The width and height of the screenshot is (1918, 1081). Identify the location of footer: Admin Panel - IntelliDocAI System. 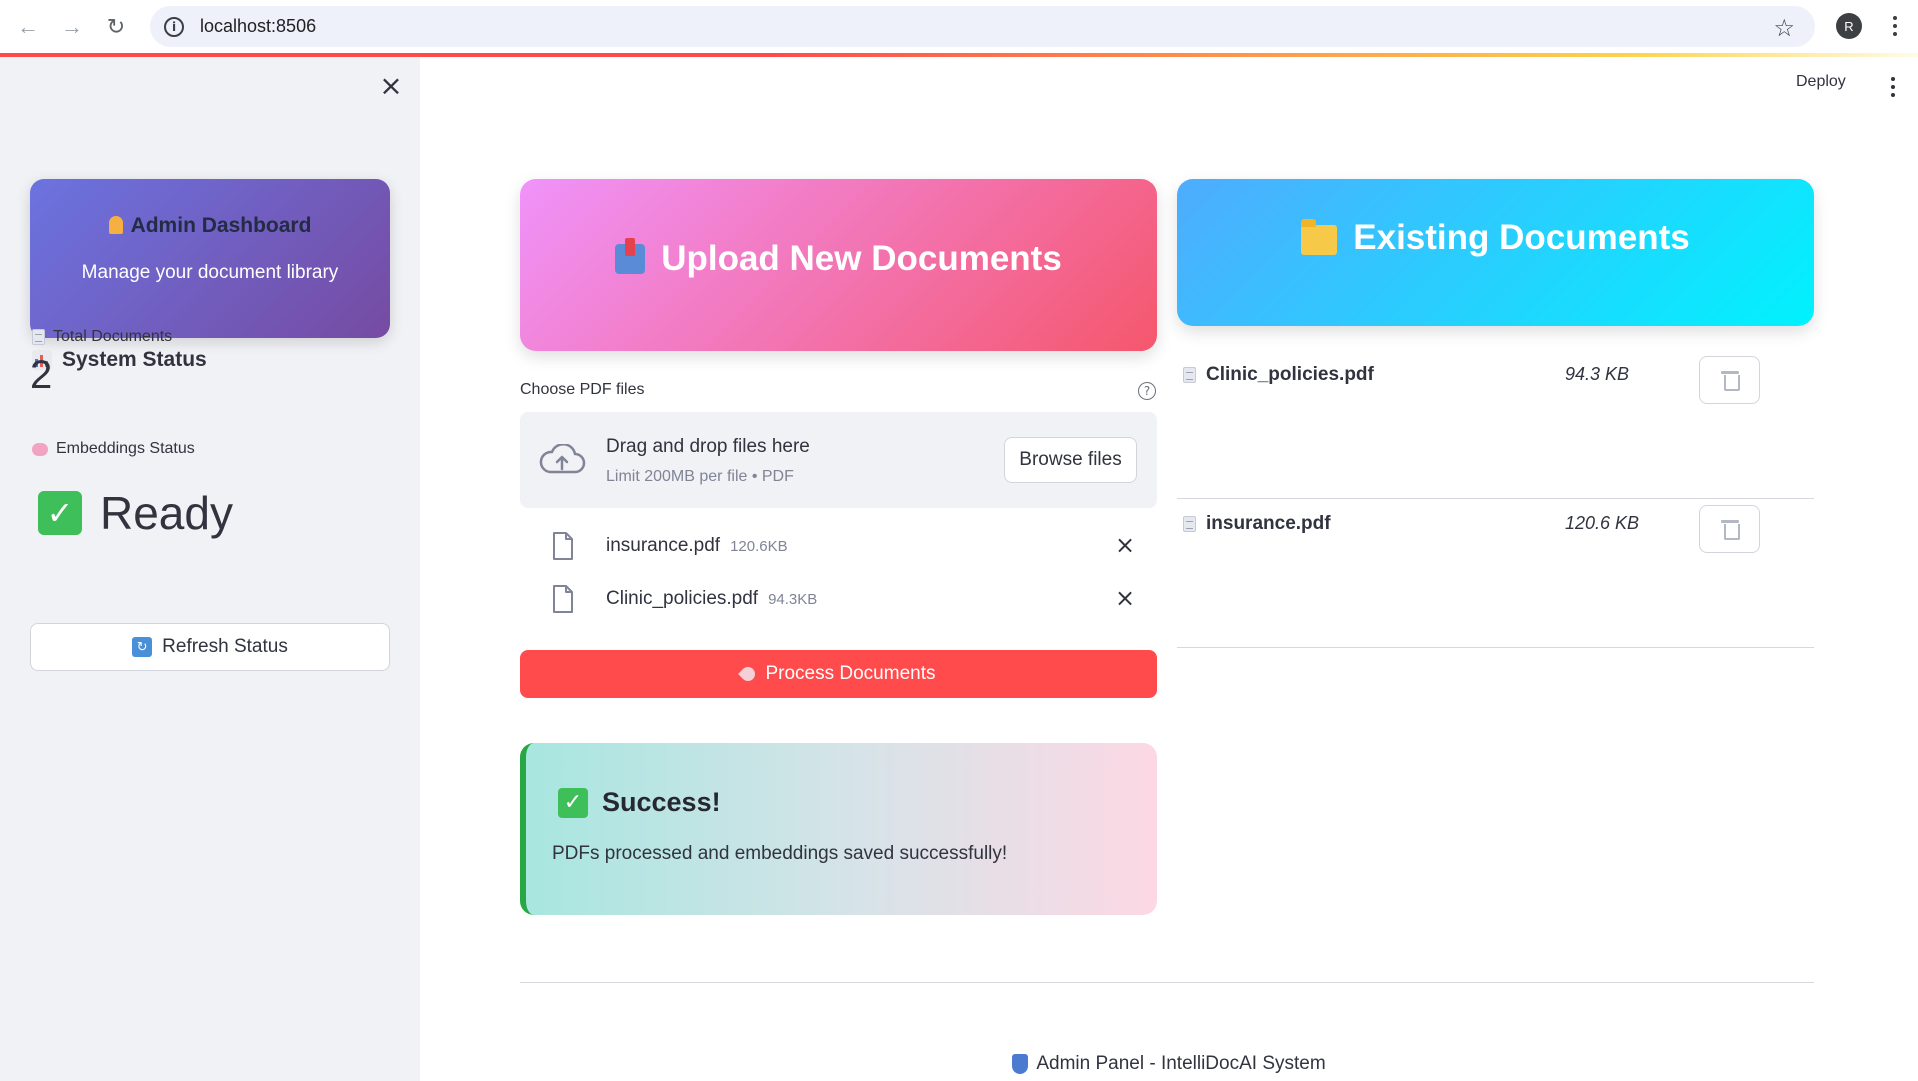
(959, 1064).